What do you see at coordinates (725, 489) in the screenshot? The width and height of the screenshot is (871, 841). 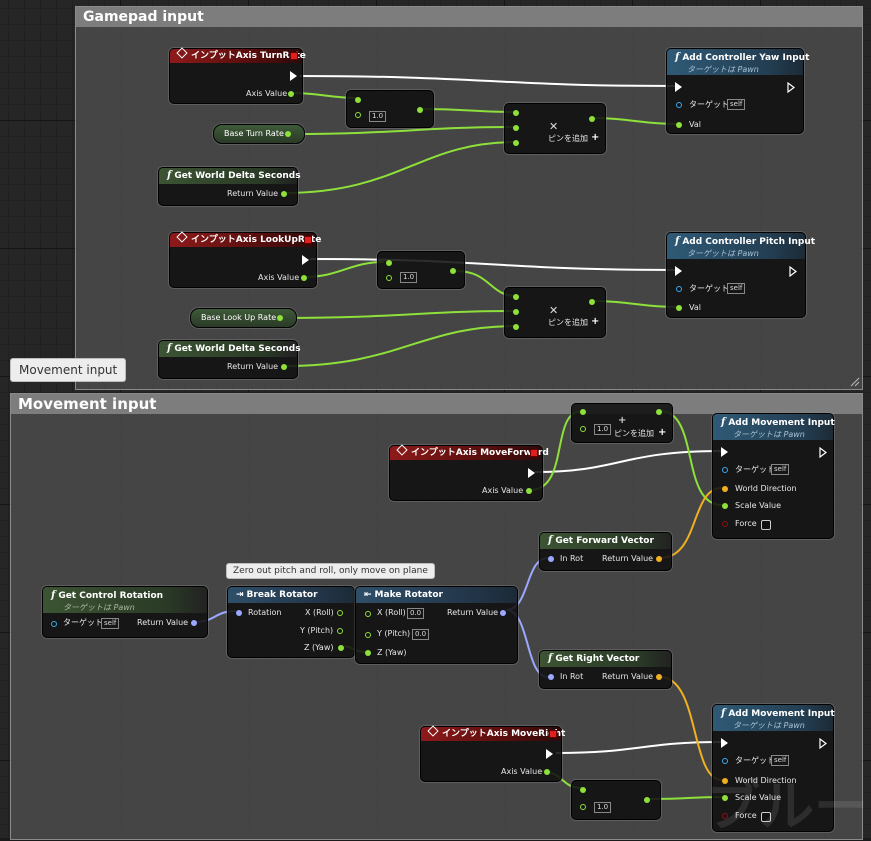 I see `world-direction-pin` at bounding box center [725, 489].